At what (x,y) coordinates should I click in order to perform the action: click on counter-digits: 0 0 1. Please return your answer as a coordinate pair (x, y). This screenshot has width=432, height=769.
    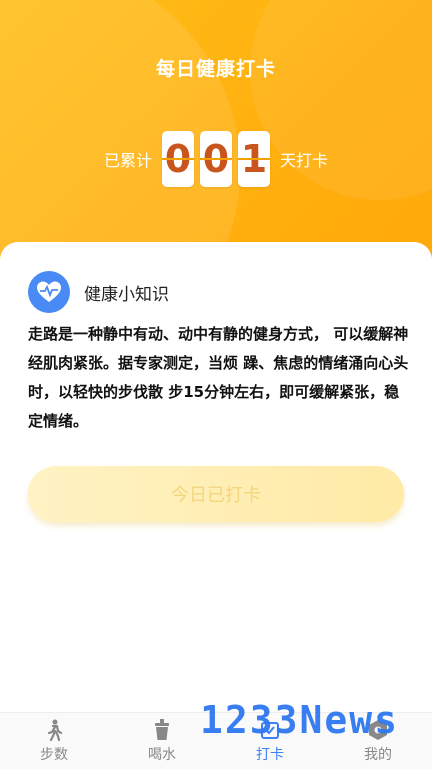
    Looking at the image, I should click on (216, 159).